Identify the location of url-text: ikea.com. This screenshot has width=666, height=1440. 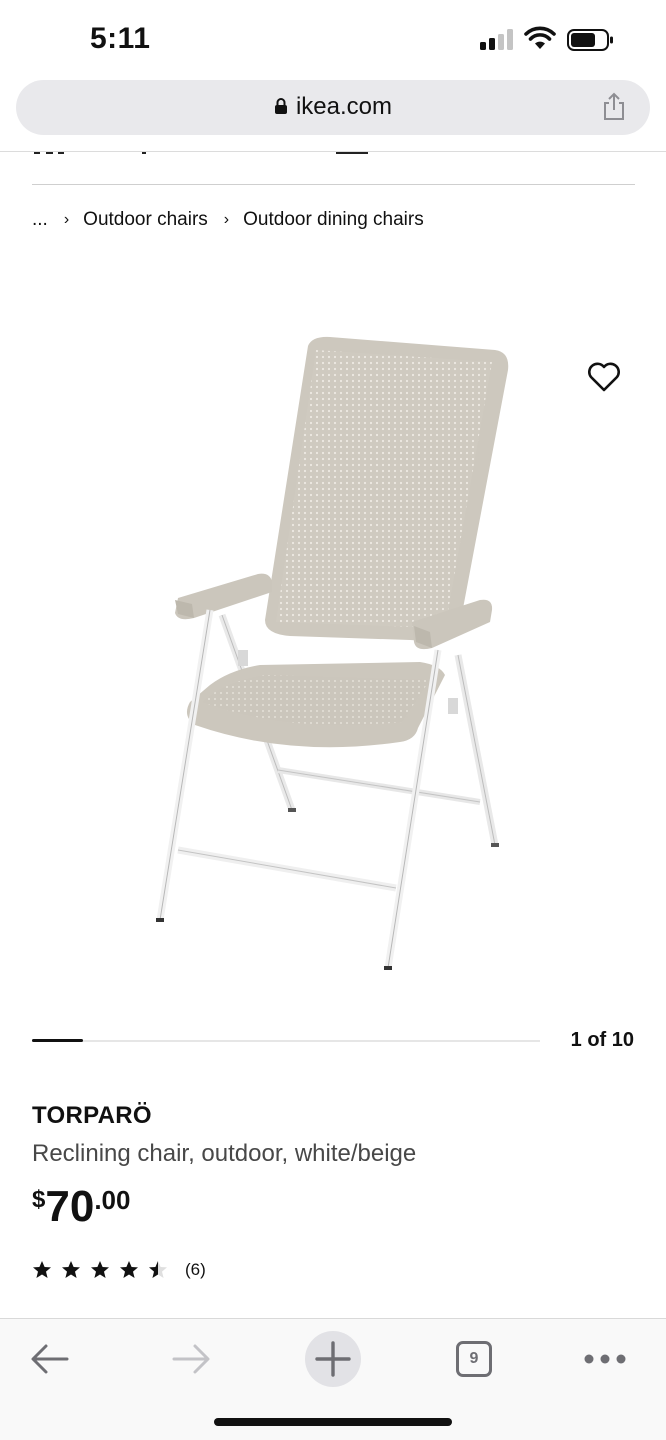
(344, 106).